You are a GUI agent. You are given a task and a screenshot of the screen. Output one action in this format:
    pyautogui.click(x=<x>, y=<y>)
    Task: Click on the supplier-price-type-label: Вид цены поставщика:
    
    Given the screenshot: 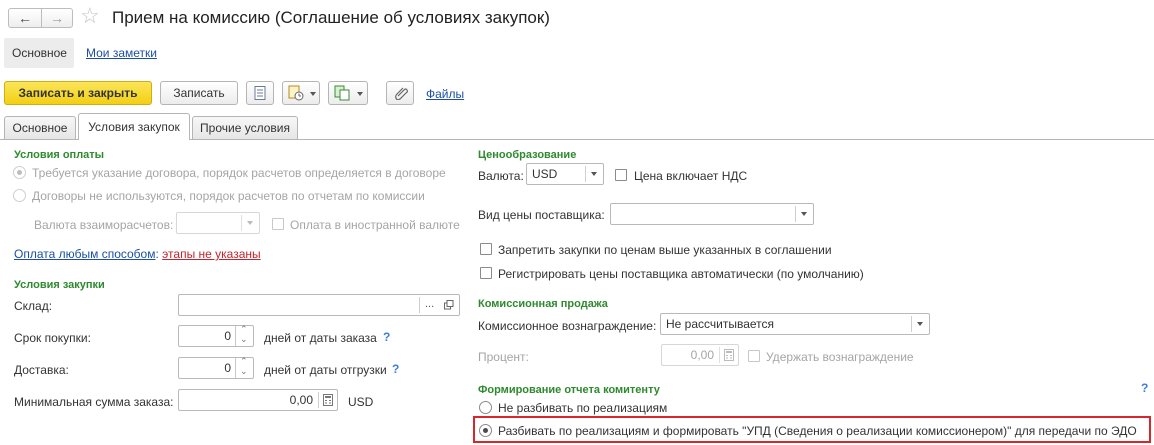 What is the action you would take?
    pyautogui.click(x=541, y=215)
    